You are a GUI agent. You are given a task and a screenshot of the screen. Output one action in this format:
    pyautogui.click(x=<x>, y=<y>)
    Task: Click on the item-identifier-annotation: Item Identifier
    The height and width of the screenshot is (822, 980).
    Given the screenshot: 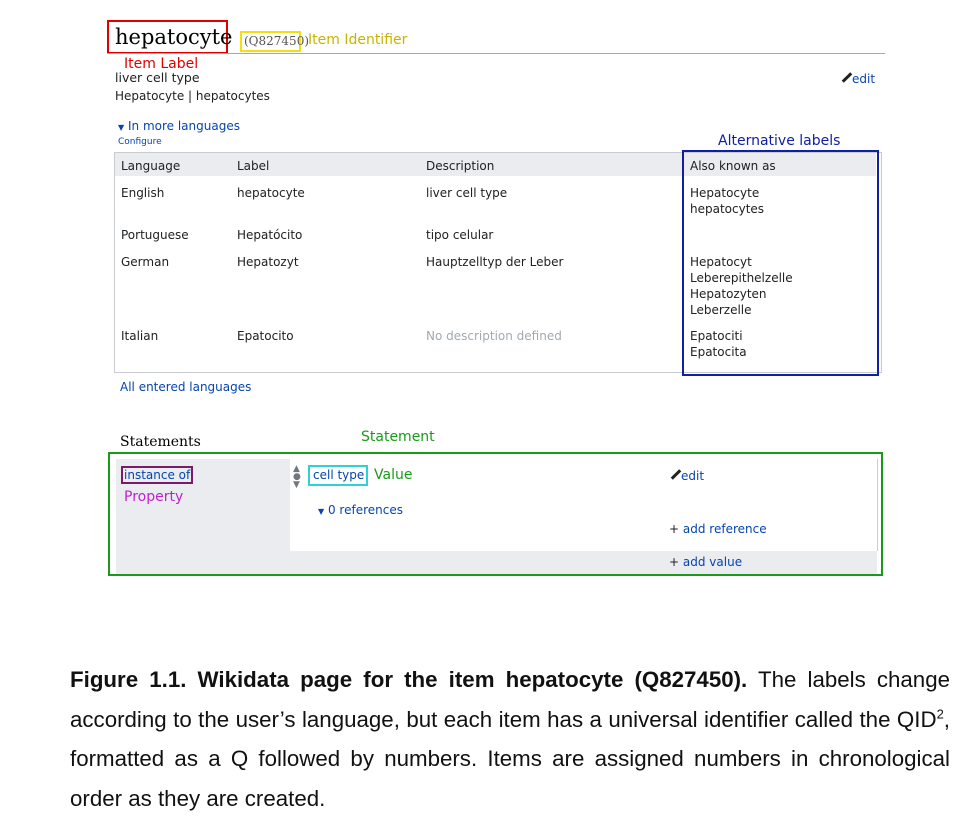 What is the action you would take?
    pyautogui.click(x=358, y=40)
    